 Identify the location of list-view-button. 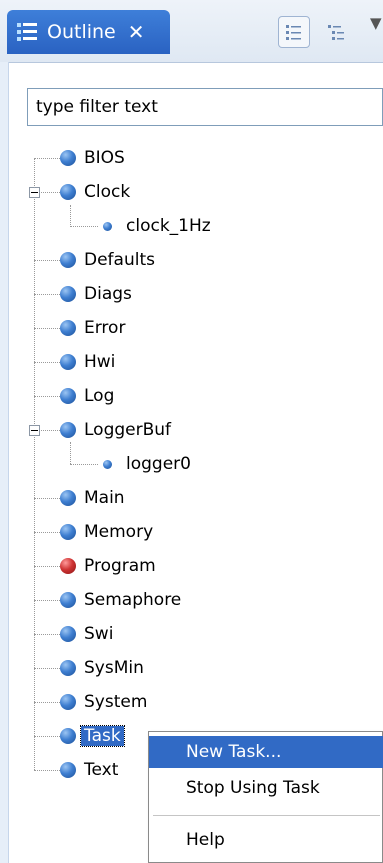
(294, 32).